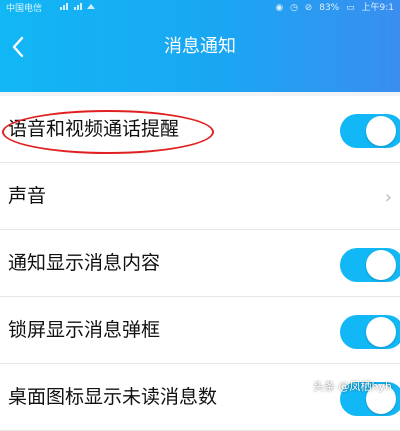 The width and height of the screenshot is (400, 431). I want to click on call-reminder-toggle, so click(370, 131).